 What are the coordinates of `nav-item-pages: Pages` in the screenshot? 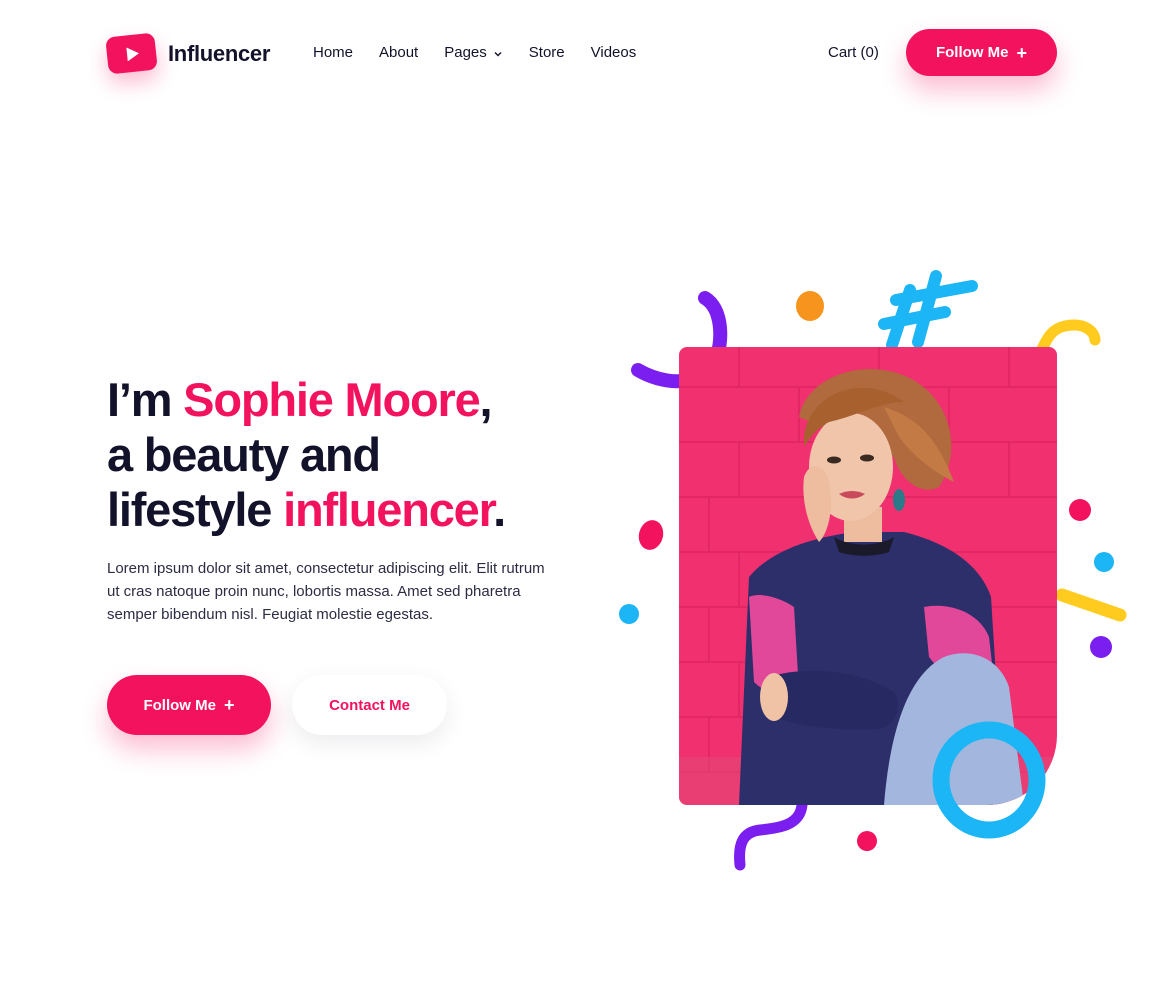 It's located at (473, 53).